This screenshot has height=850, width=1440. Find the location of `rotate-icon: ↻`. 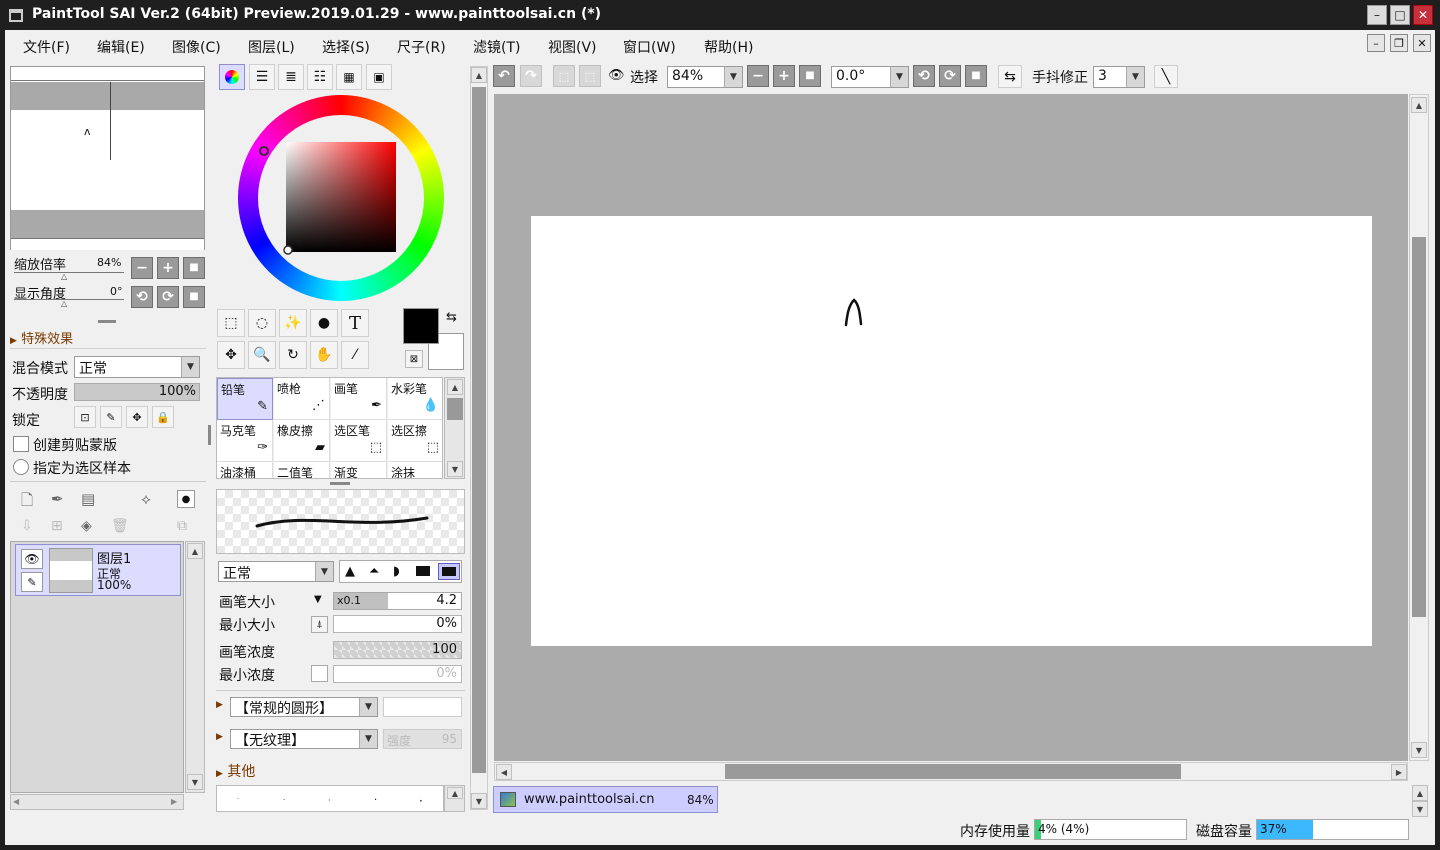

rotate-icon: ↻ is located at coordinates (293, 355).